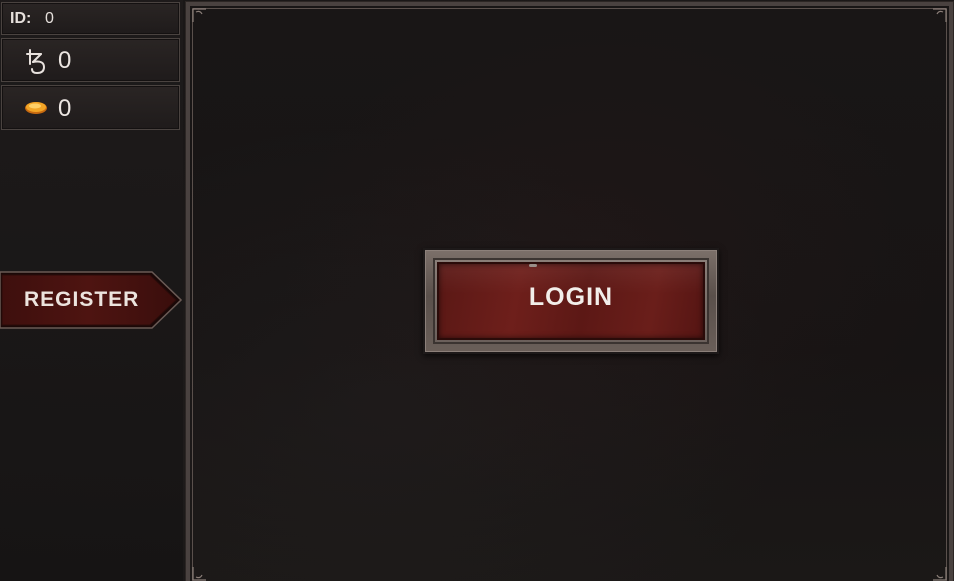  Describe the element at coordinates (21, 18) in the screenshot. I see `player-id-label: ID:` at that location.